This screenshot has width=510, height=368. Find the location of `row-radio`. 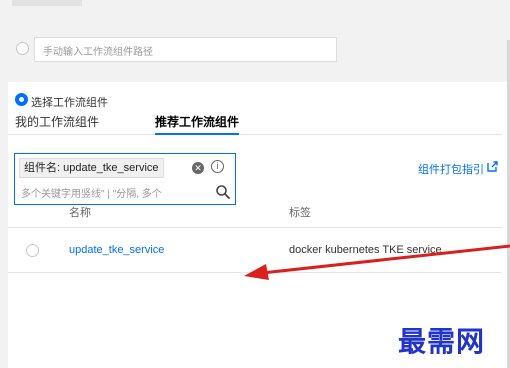

row-radio is located at coordinates (32, 250).